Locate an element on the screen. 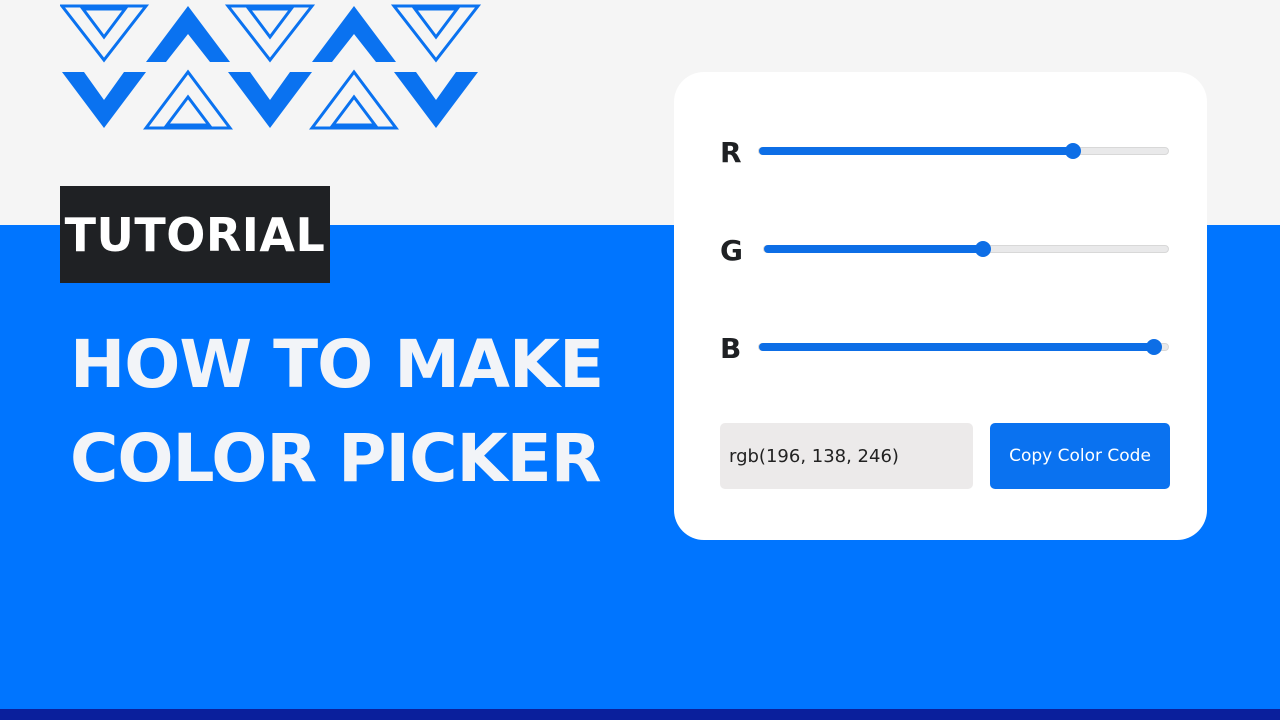 The height and width of the screenshot is (720, 1280). slider-label-g: G is located at coordinates (731, 250).